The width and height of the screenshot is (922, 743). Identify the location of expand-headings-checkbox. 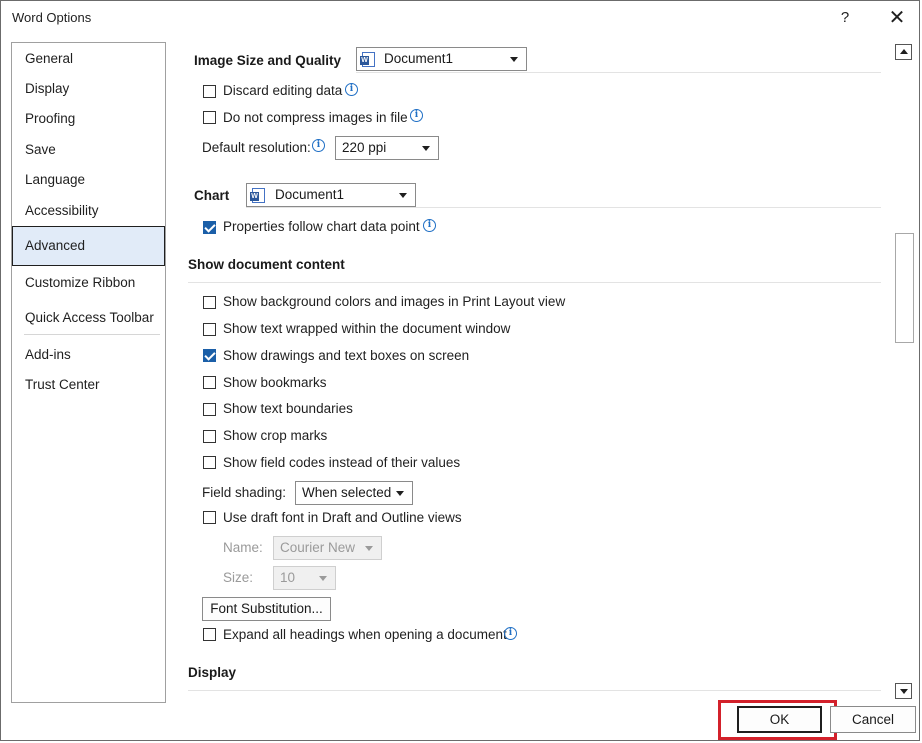
(209, 634).